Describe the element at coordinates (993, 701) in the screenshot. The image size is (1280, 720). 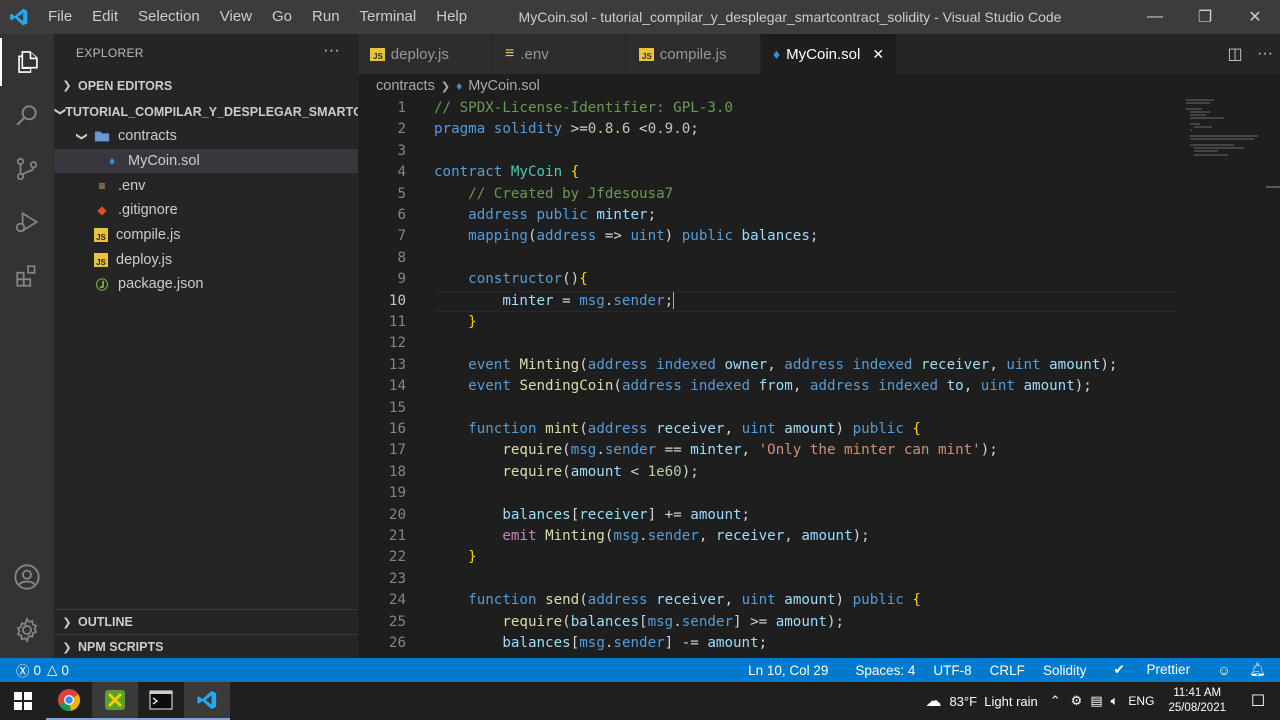
I see `weather-text: 83°F Light rain` at that location.